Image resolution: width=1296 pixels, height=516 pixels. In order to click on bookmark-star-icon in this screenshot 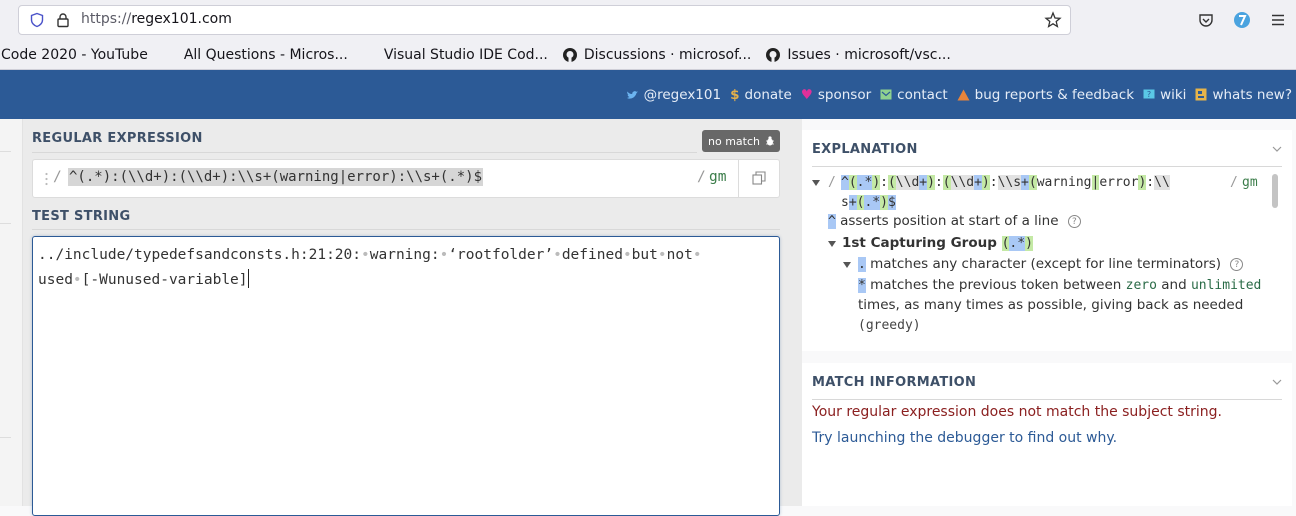, I will do `click(1053, 20)`.